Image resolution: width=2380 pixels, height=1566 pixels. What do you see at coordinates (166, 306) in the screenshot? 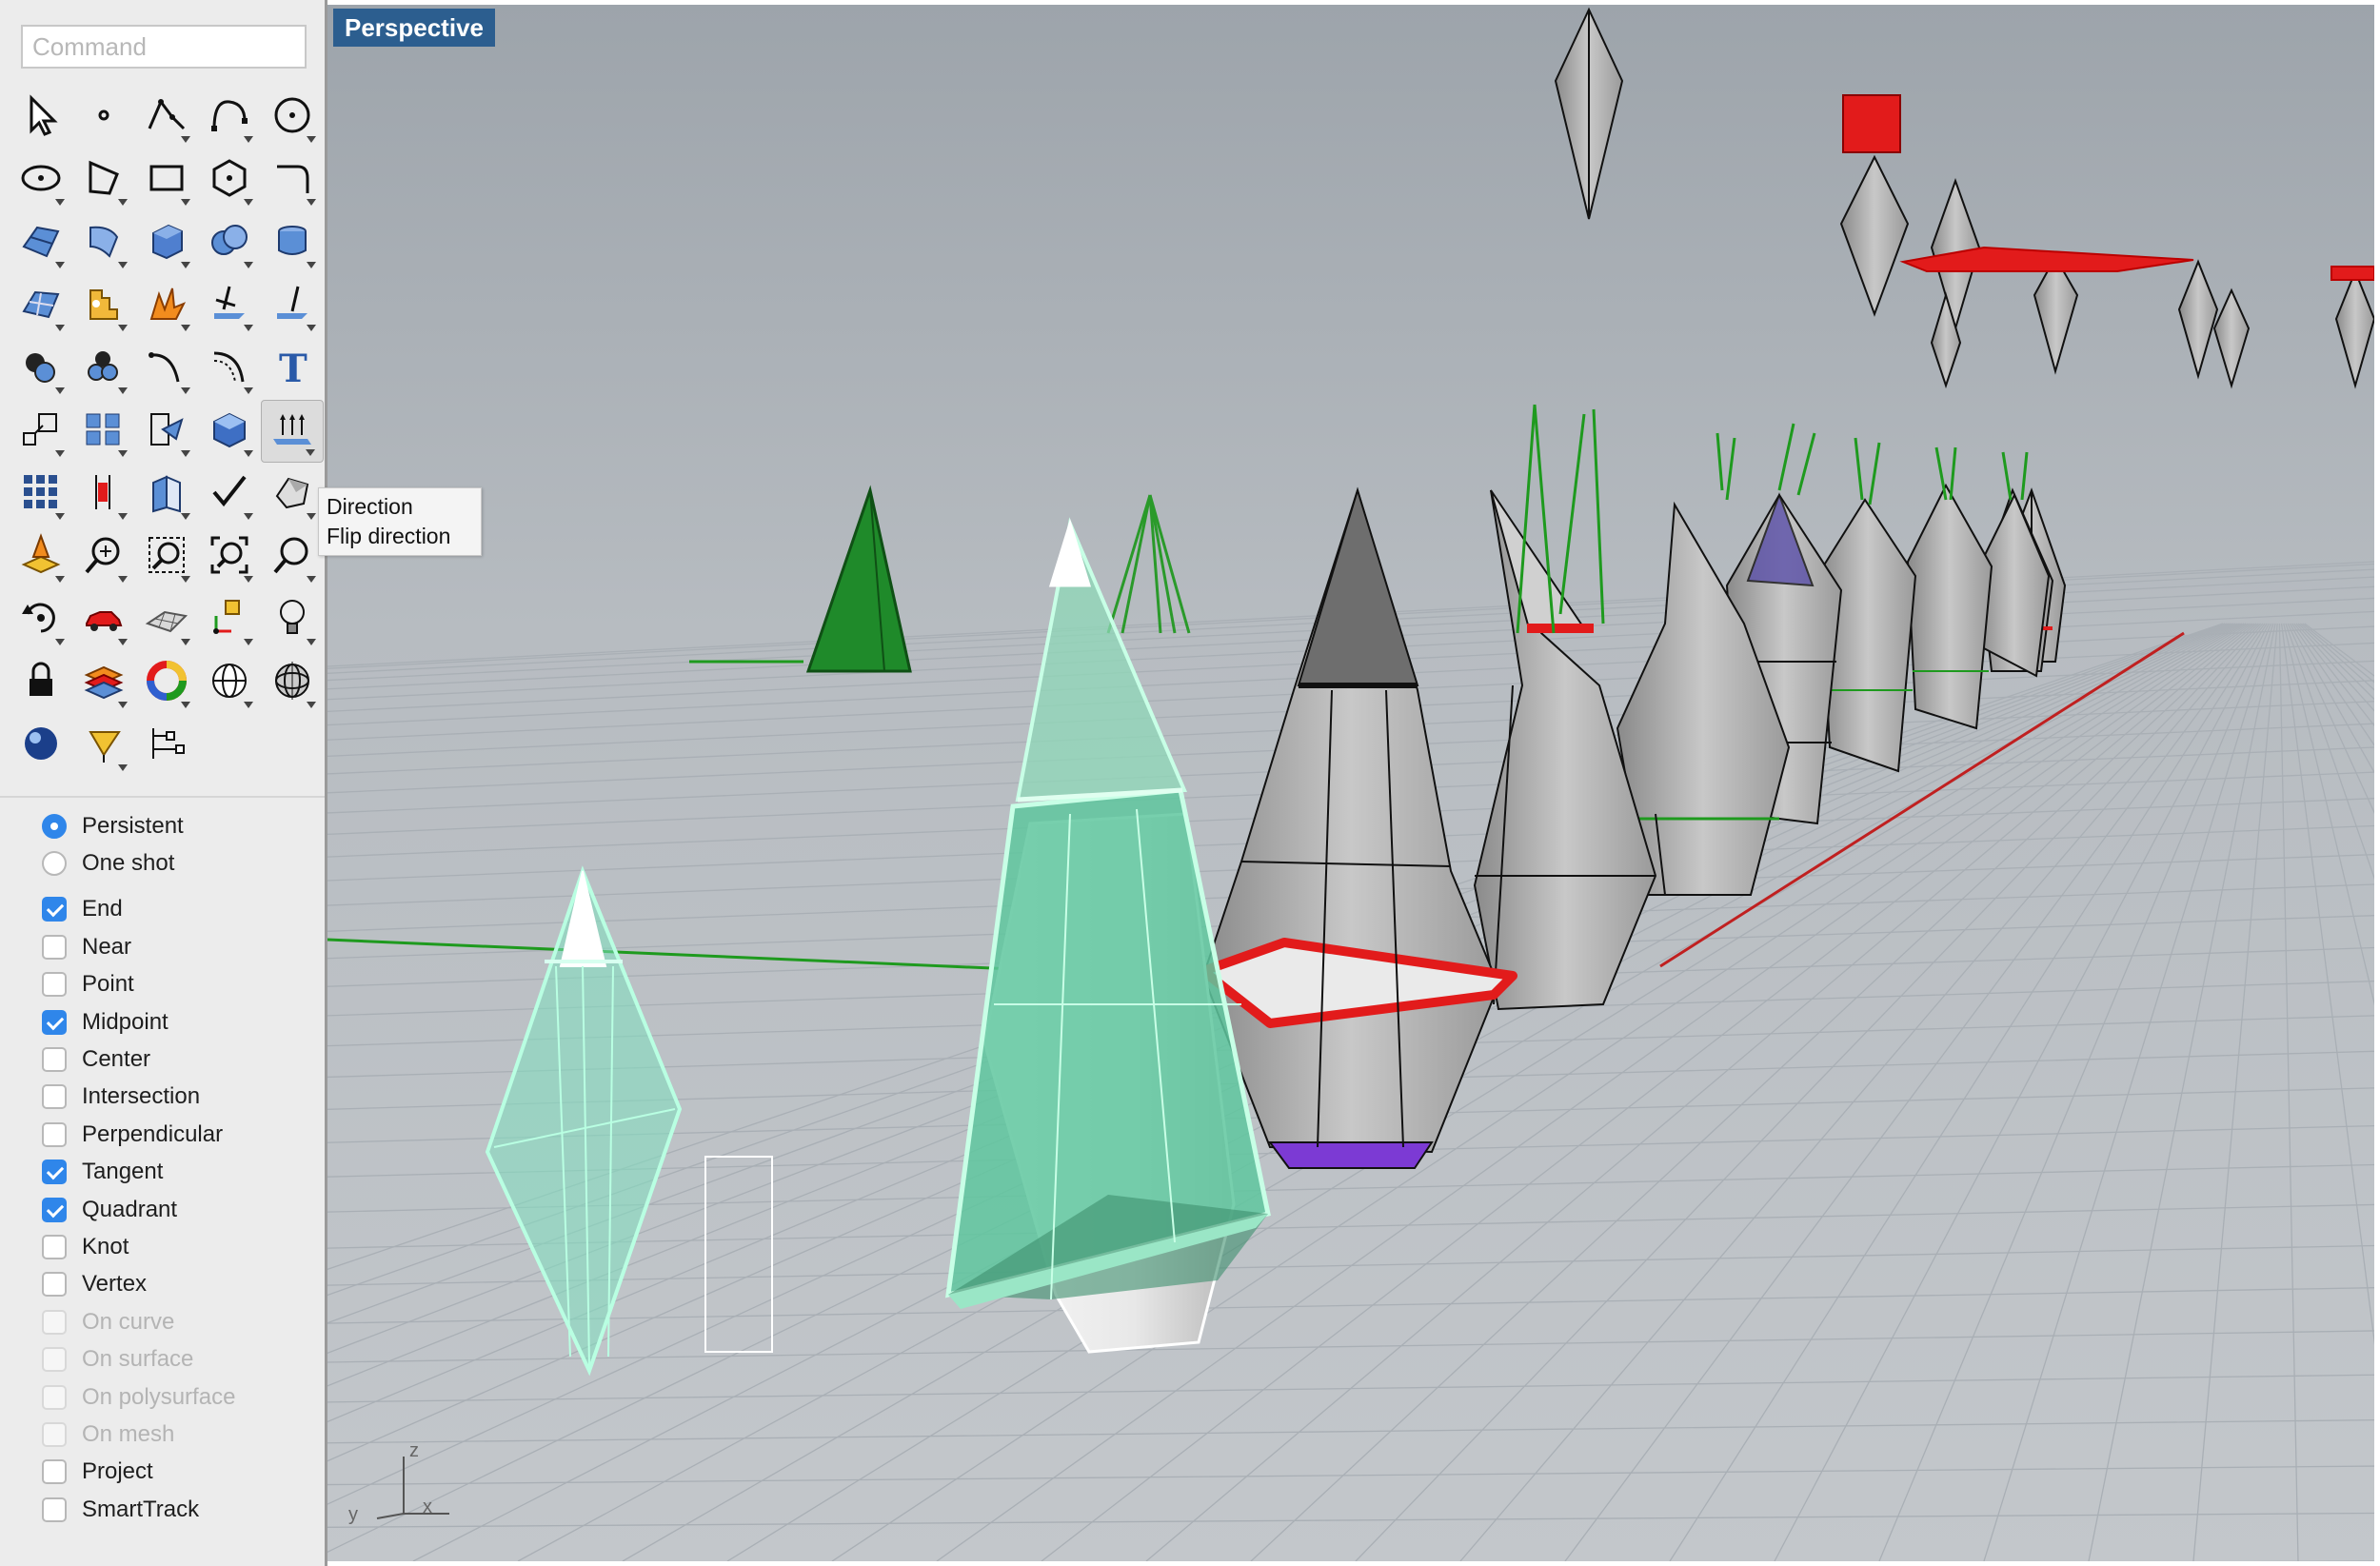
I see `explode-button` at bounding box center [166, 306].